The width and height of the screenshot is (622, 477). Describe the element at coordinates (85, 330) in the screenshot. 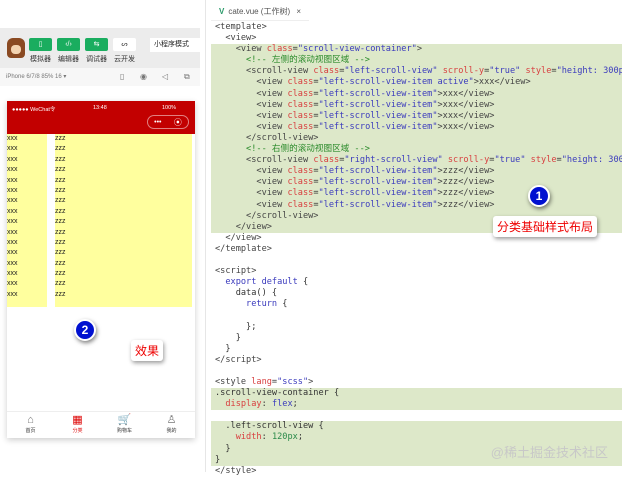

I see `annotation-badge-2: 2` at that location.